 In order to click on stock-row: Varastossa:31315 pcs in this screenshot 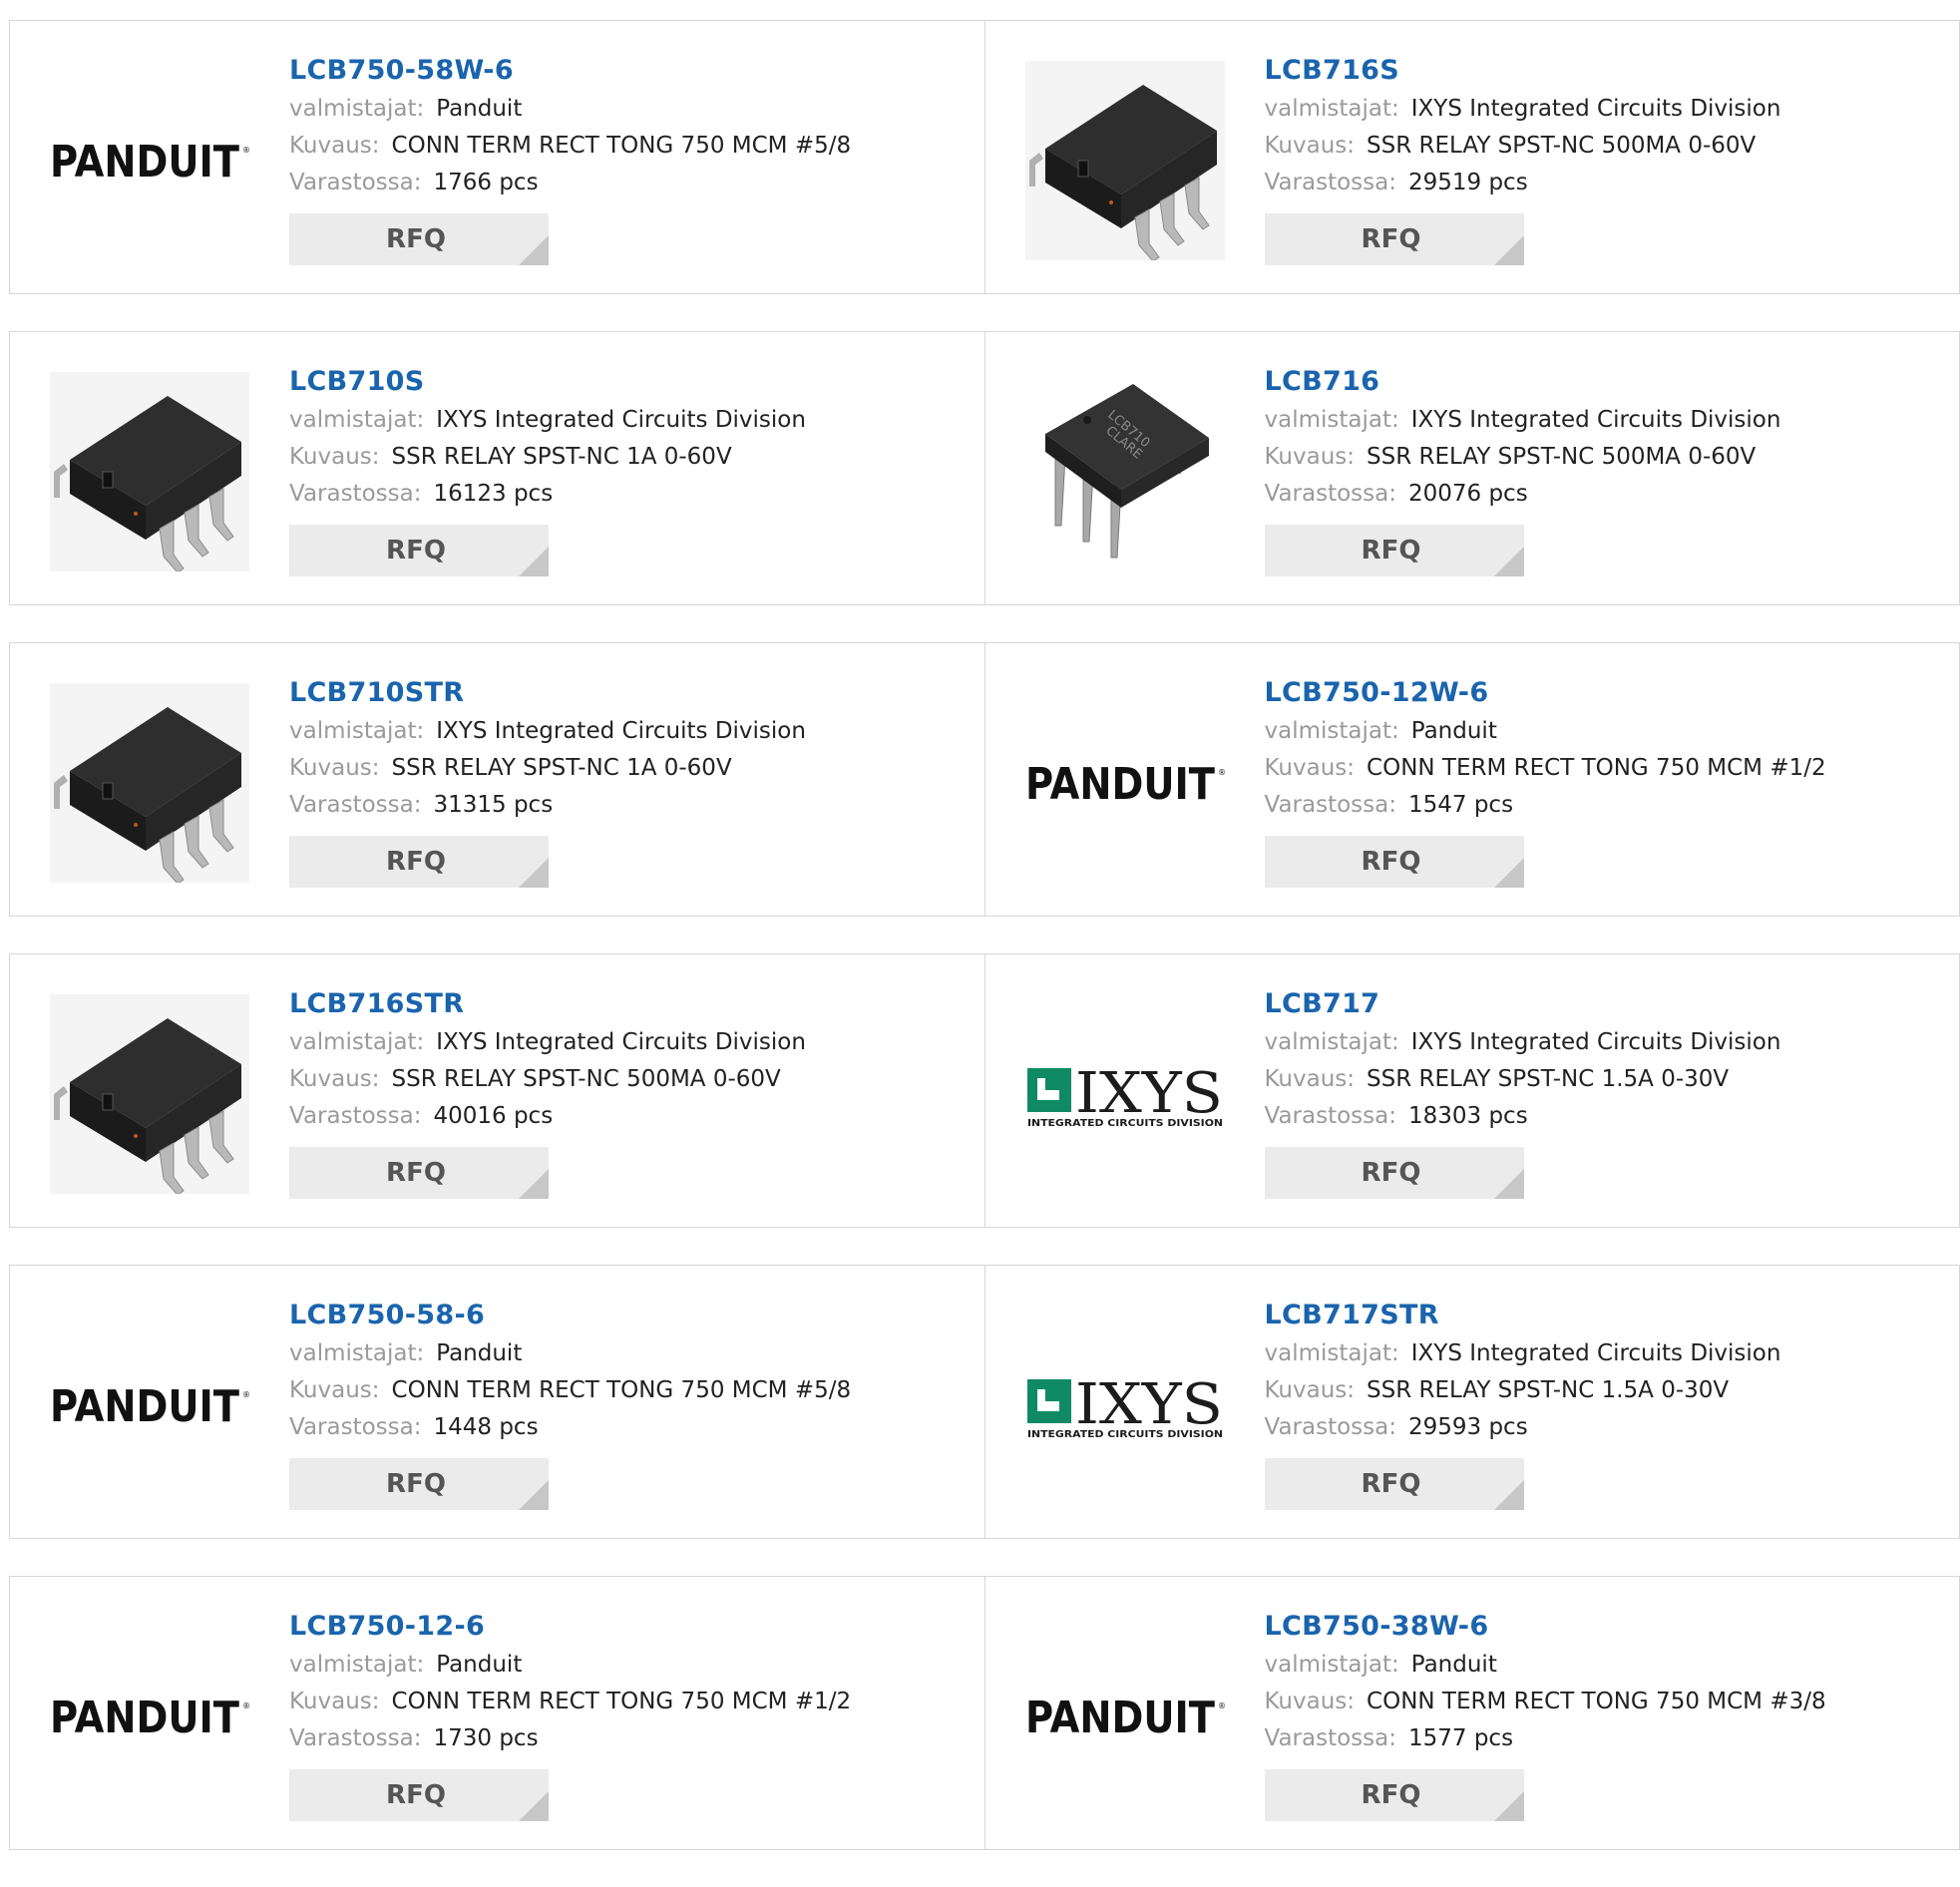, I will do `click(547, 805)`.